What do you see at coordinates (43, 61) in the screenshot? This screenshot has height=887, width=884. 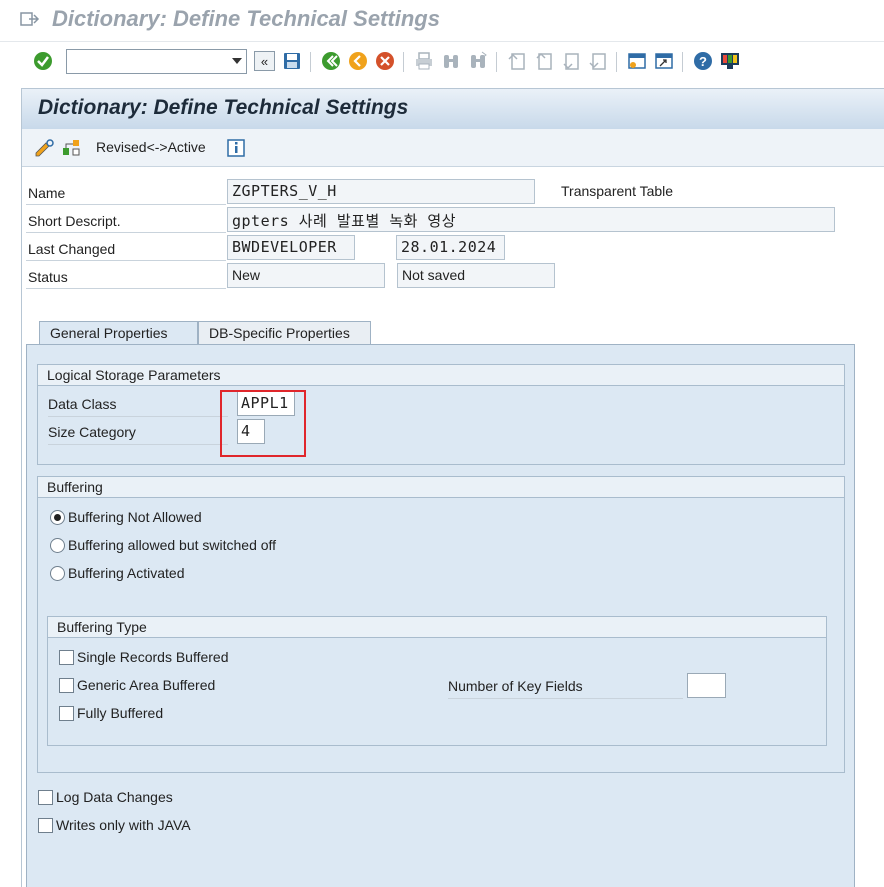 I see `enter-icon` at bounding box center [43, 61].